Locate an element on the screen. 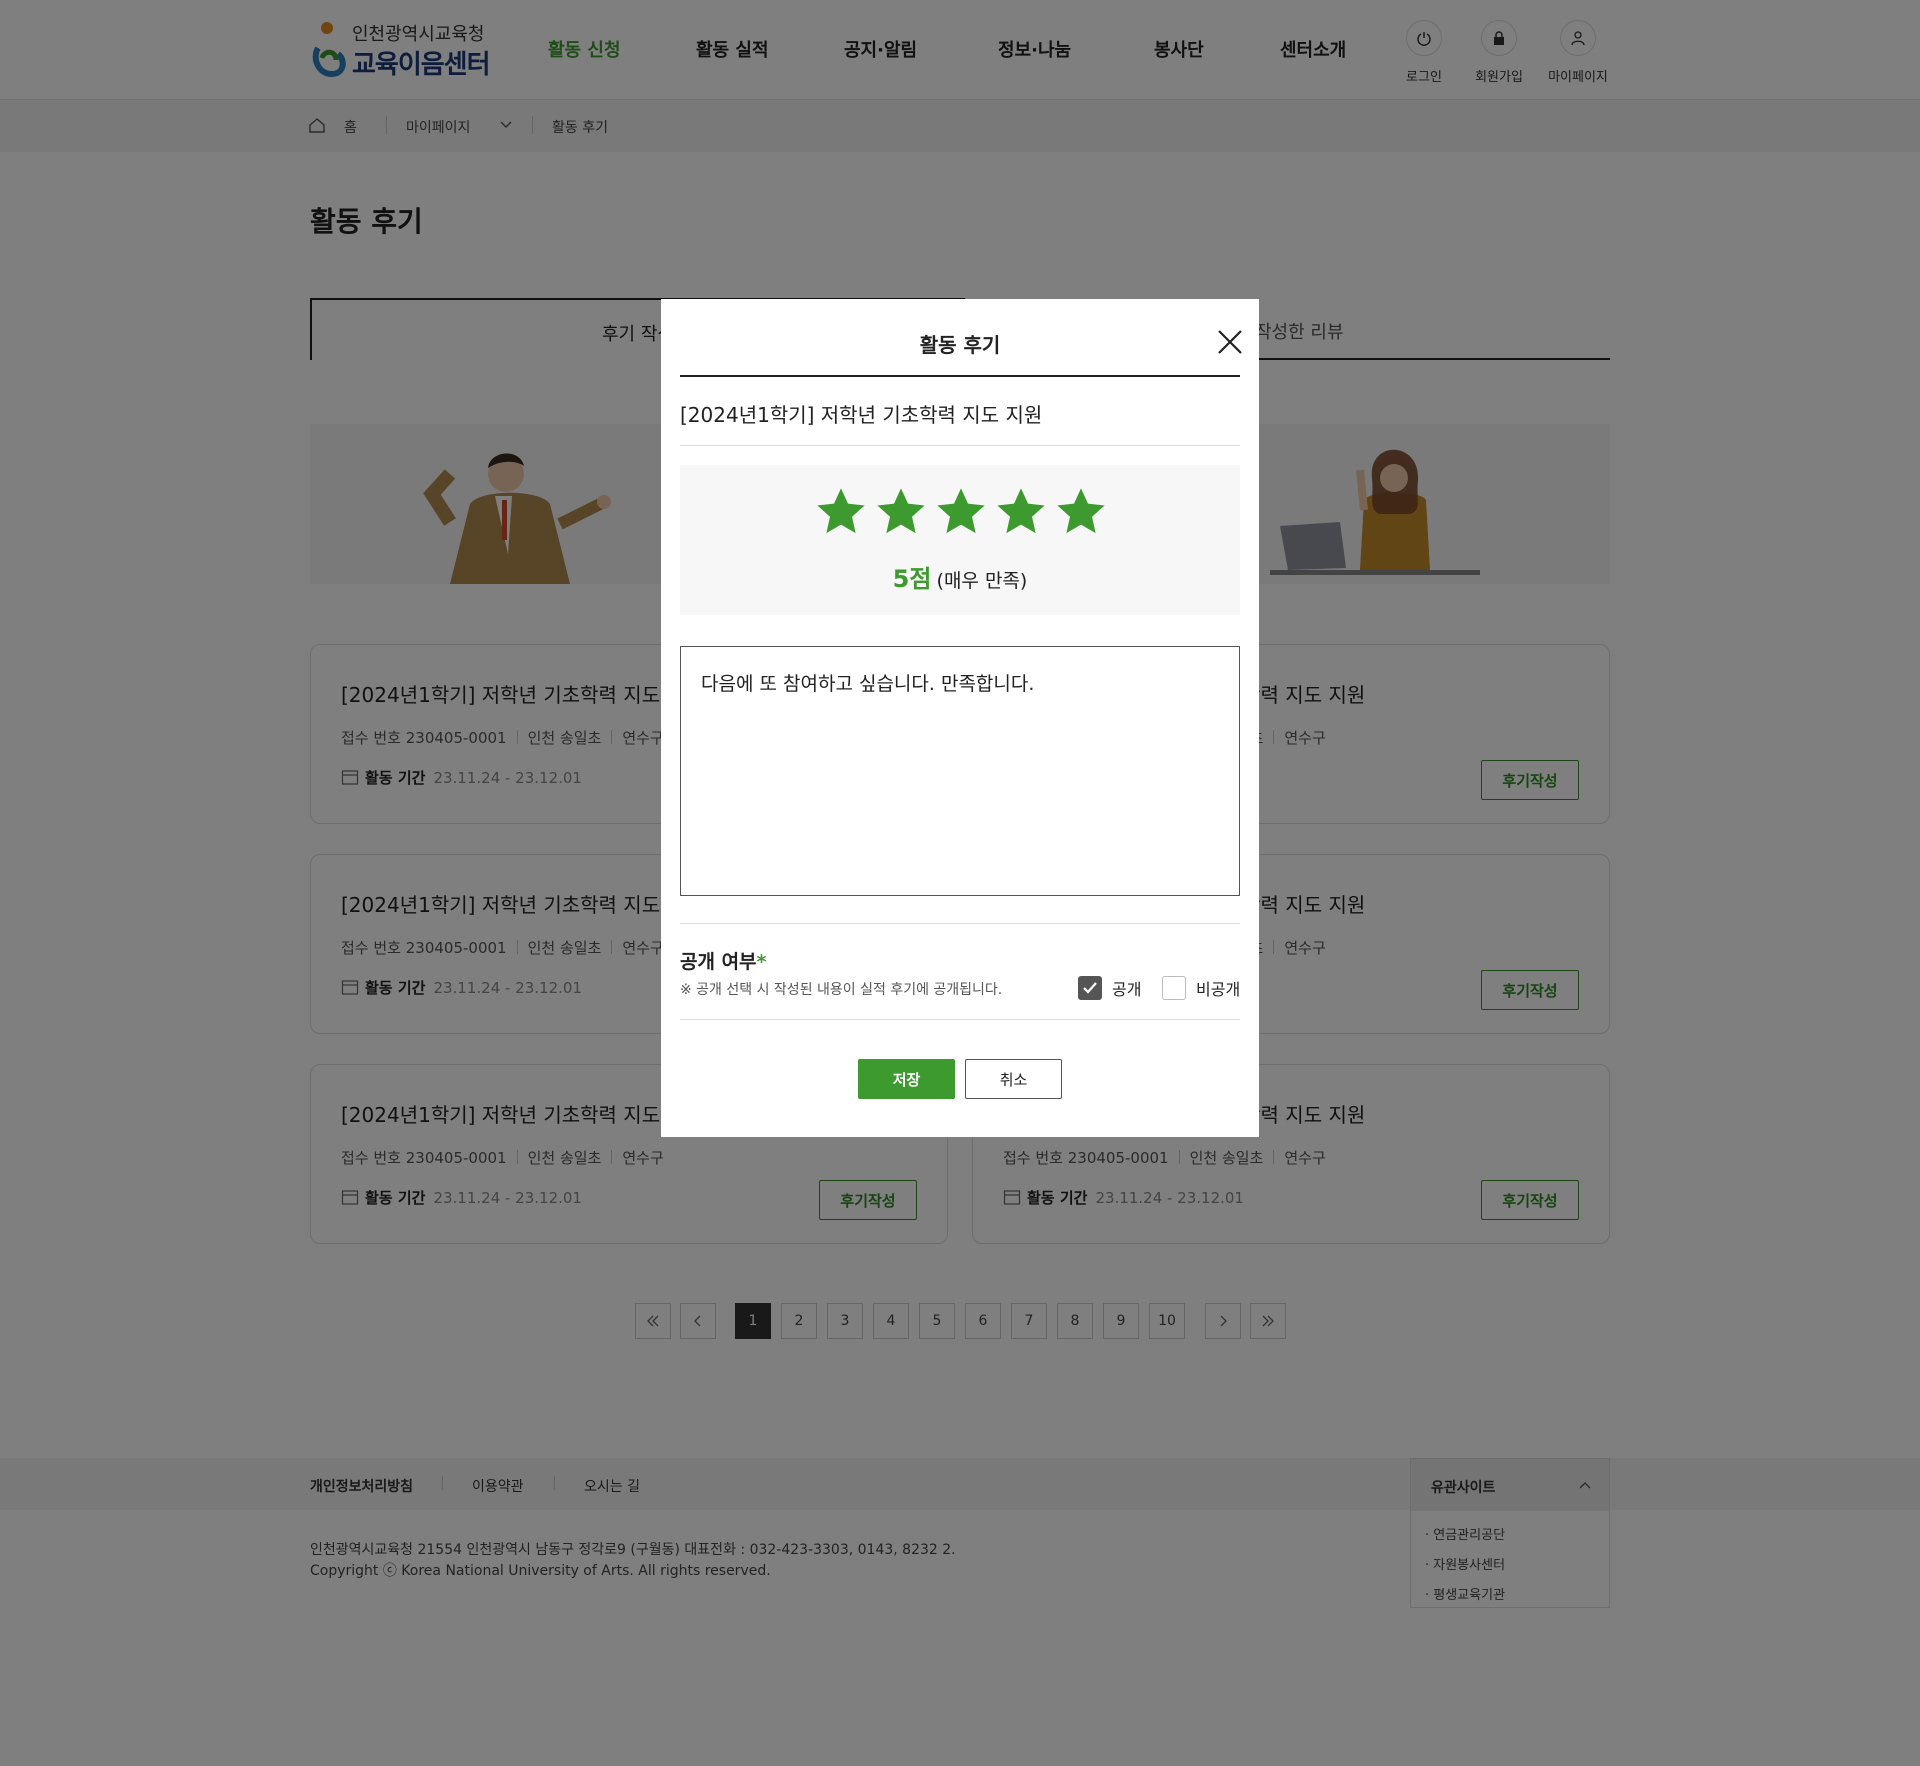  save-button: 저장 is located at coordinates (906, 1079).